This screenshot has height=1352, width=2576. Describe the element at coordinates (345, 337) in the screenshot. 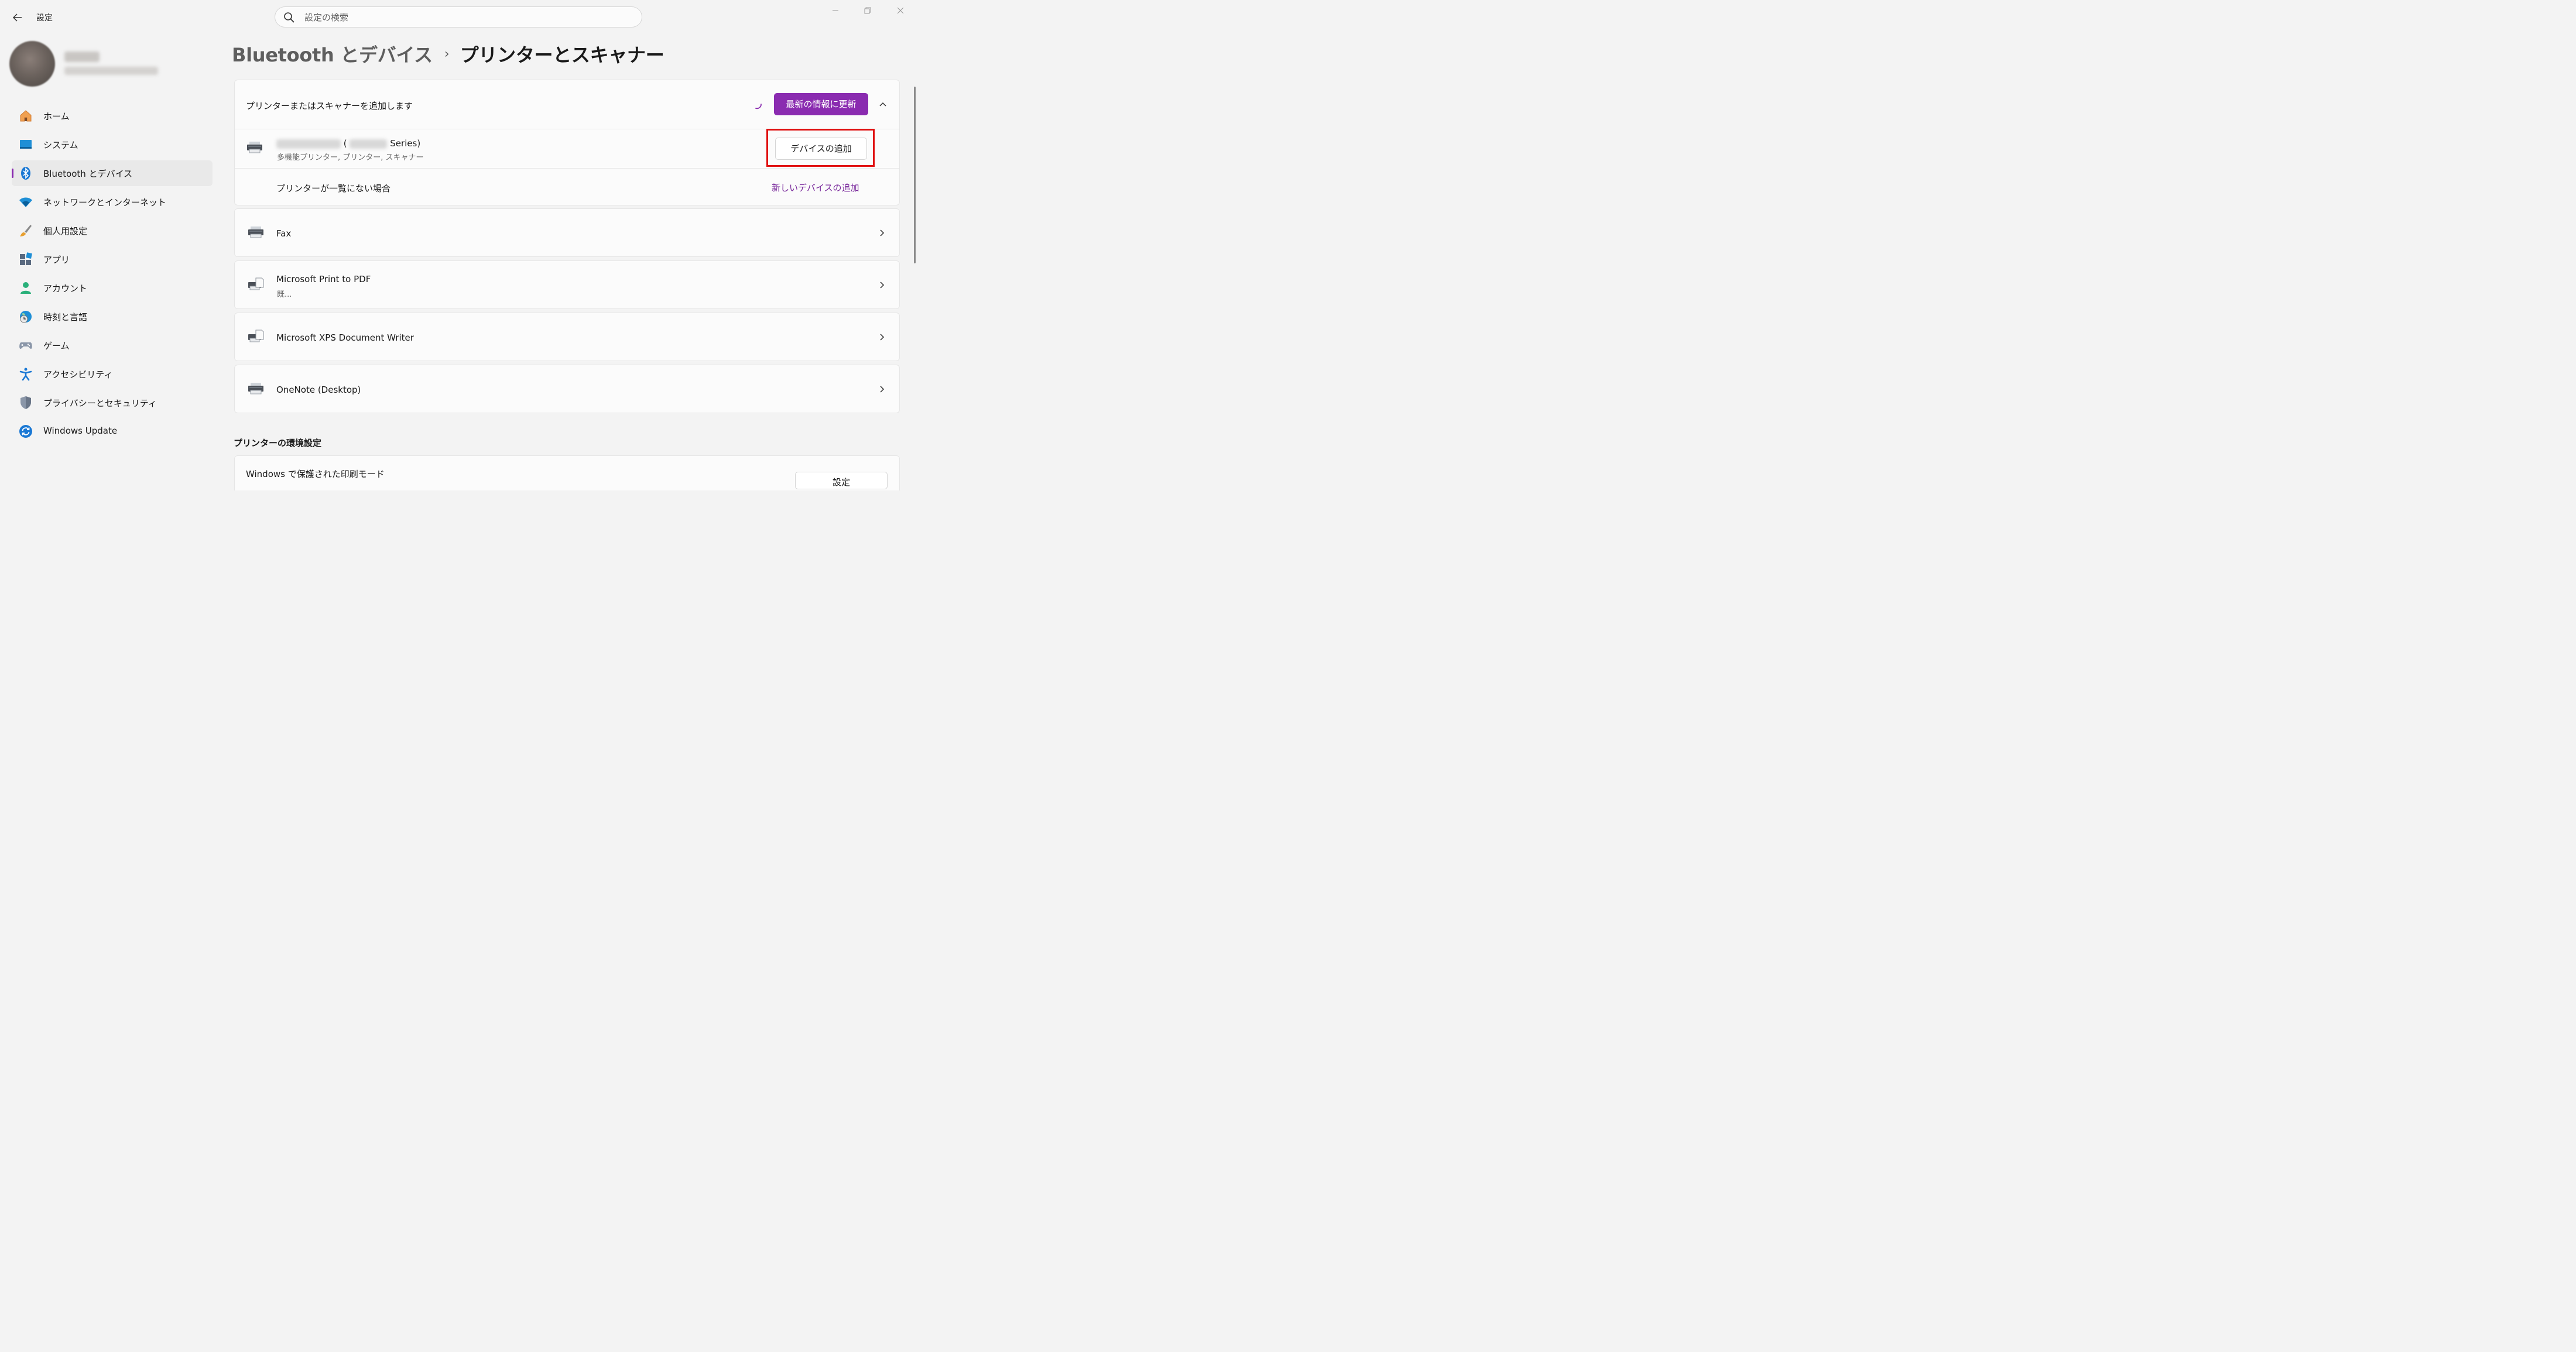

I see `printer-name: Microsoft XPS Document Writer` at that location.